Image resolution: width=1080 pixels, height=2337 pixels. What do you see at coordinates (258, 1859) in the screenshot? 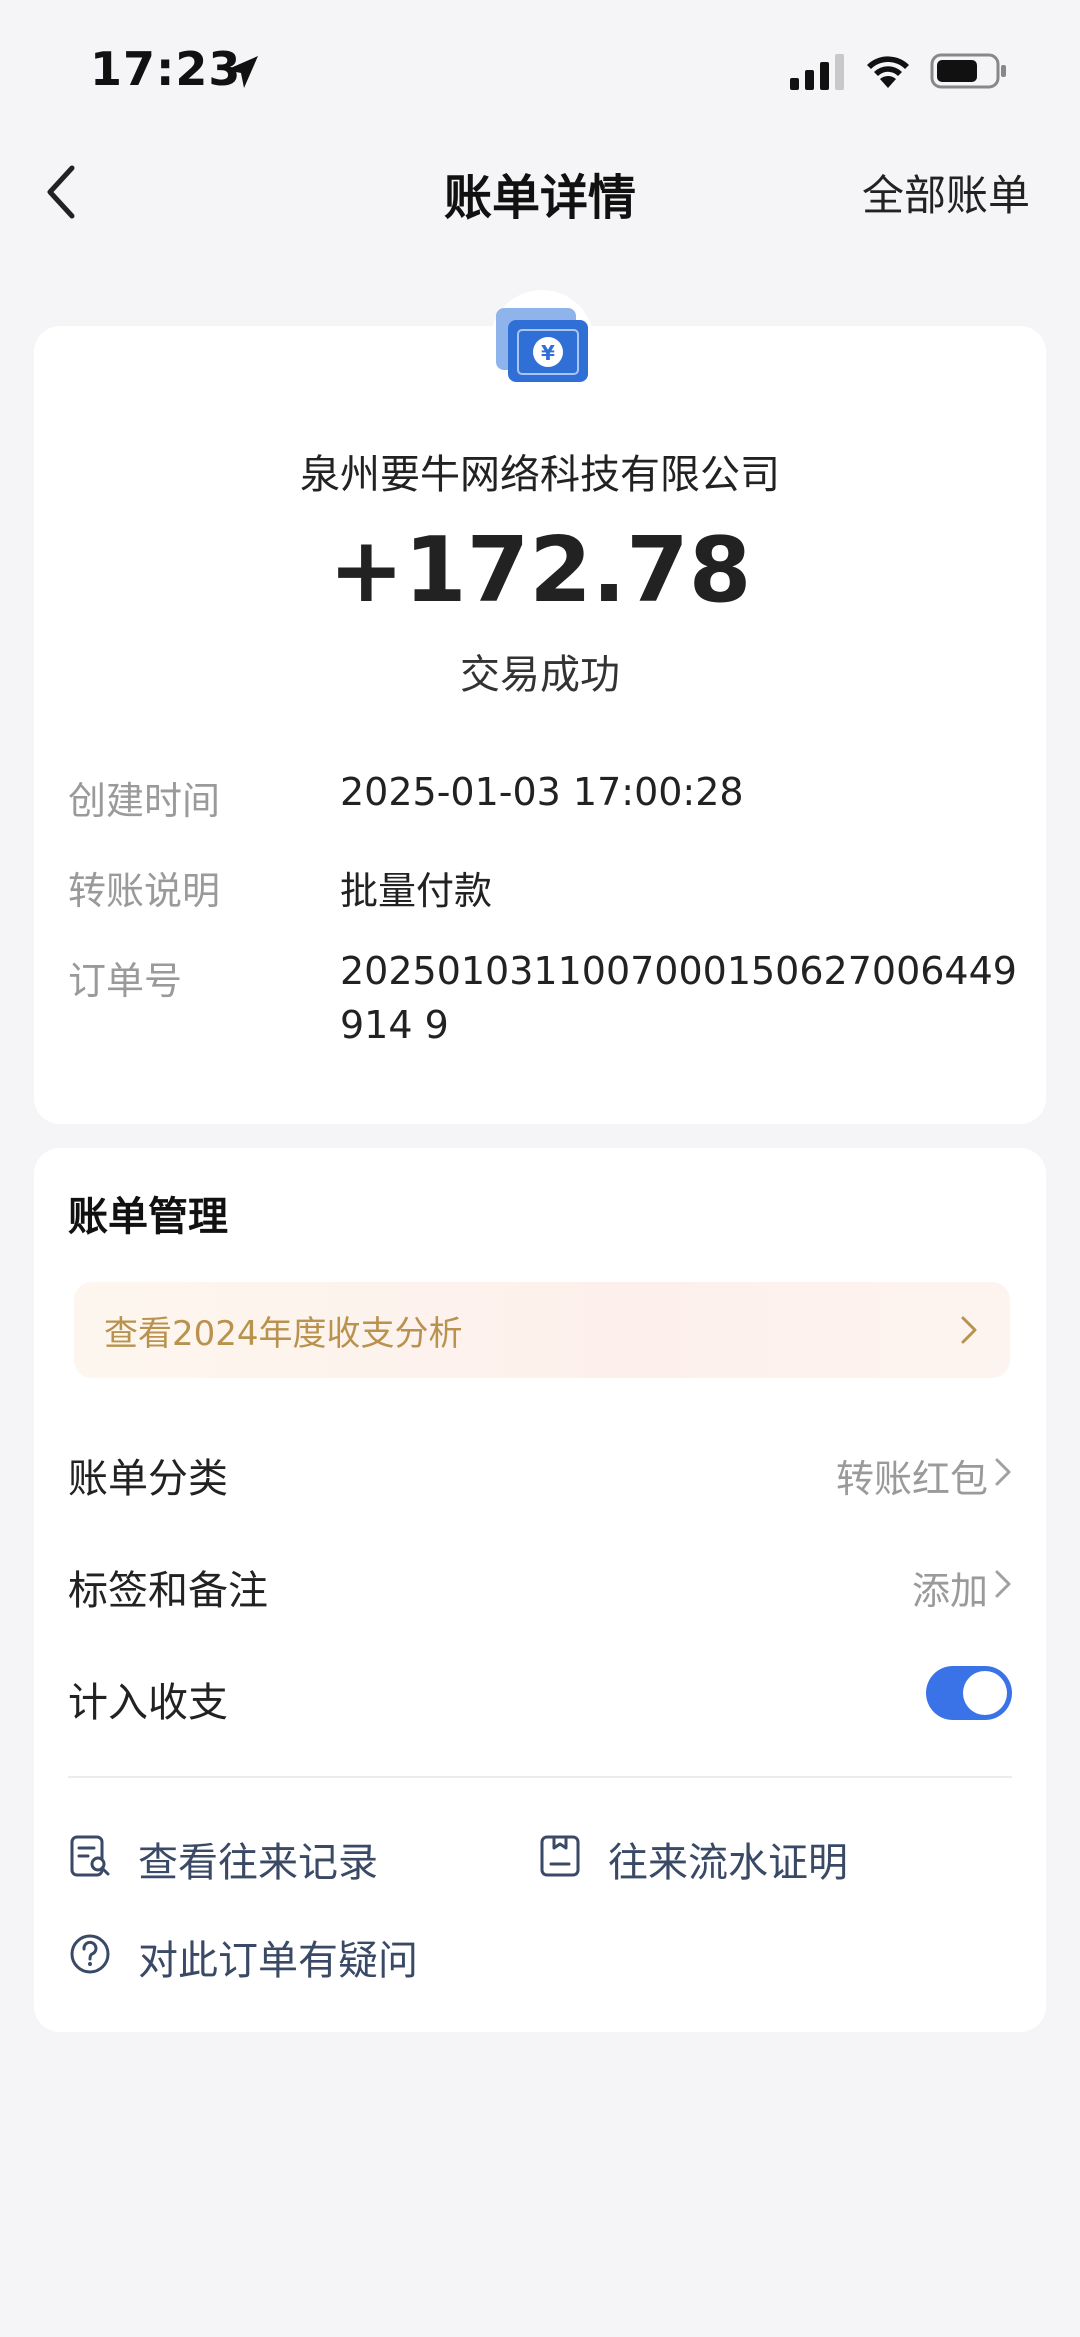
I see `view-records-link: 查看往来记录` at bounding box center [258, 1859].